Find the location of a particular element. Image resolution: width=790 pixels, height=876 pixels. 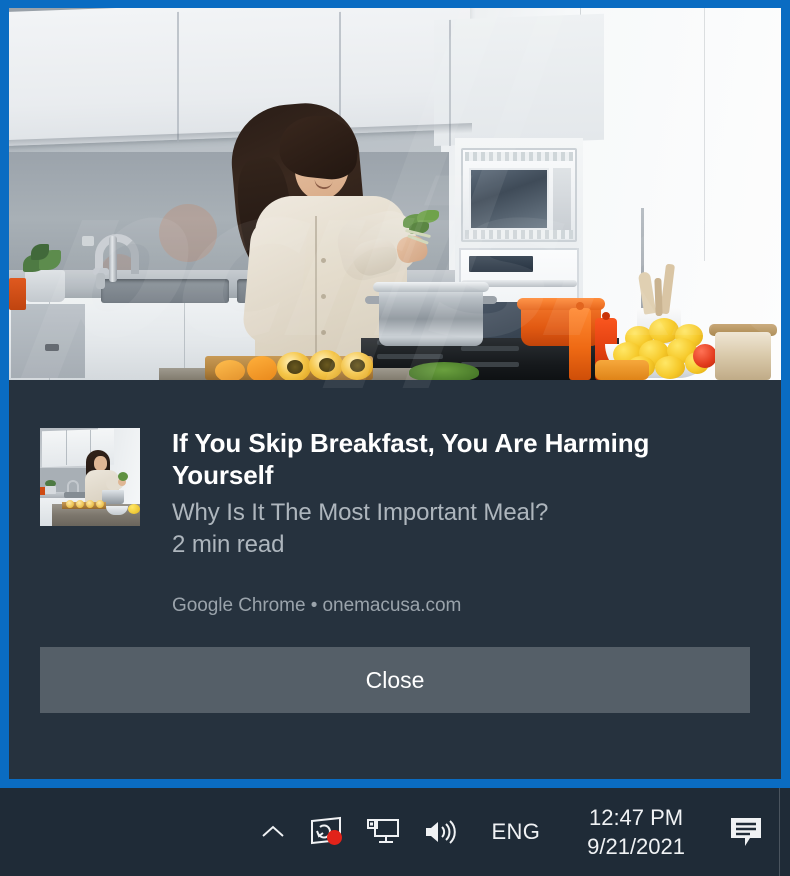

network-display-tray-button is located at coordinates (383, 832).